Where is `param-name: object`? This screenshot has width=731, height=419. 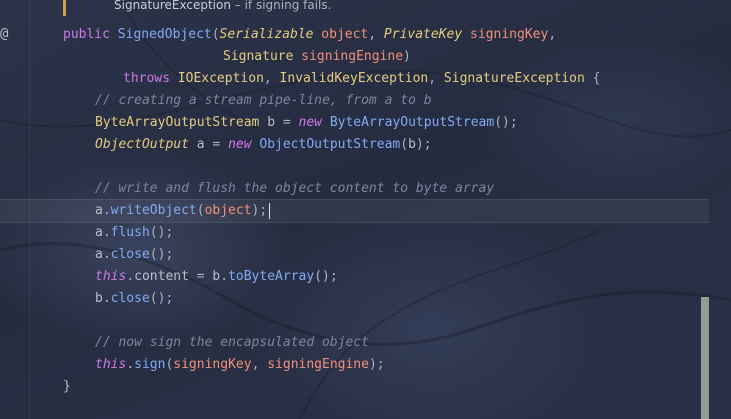
param-name: object is located at coordinates (345, 34).